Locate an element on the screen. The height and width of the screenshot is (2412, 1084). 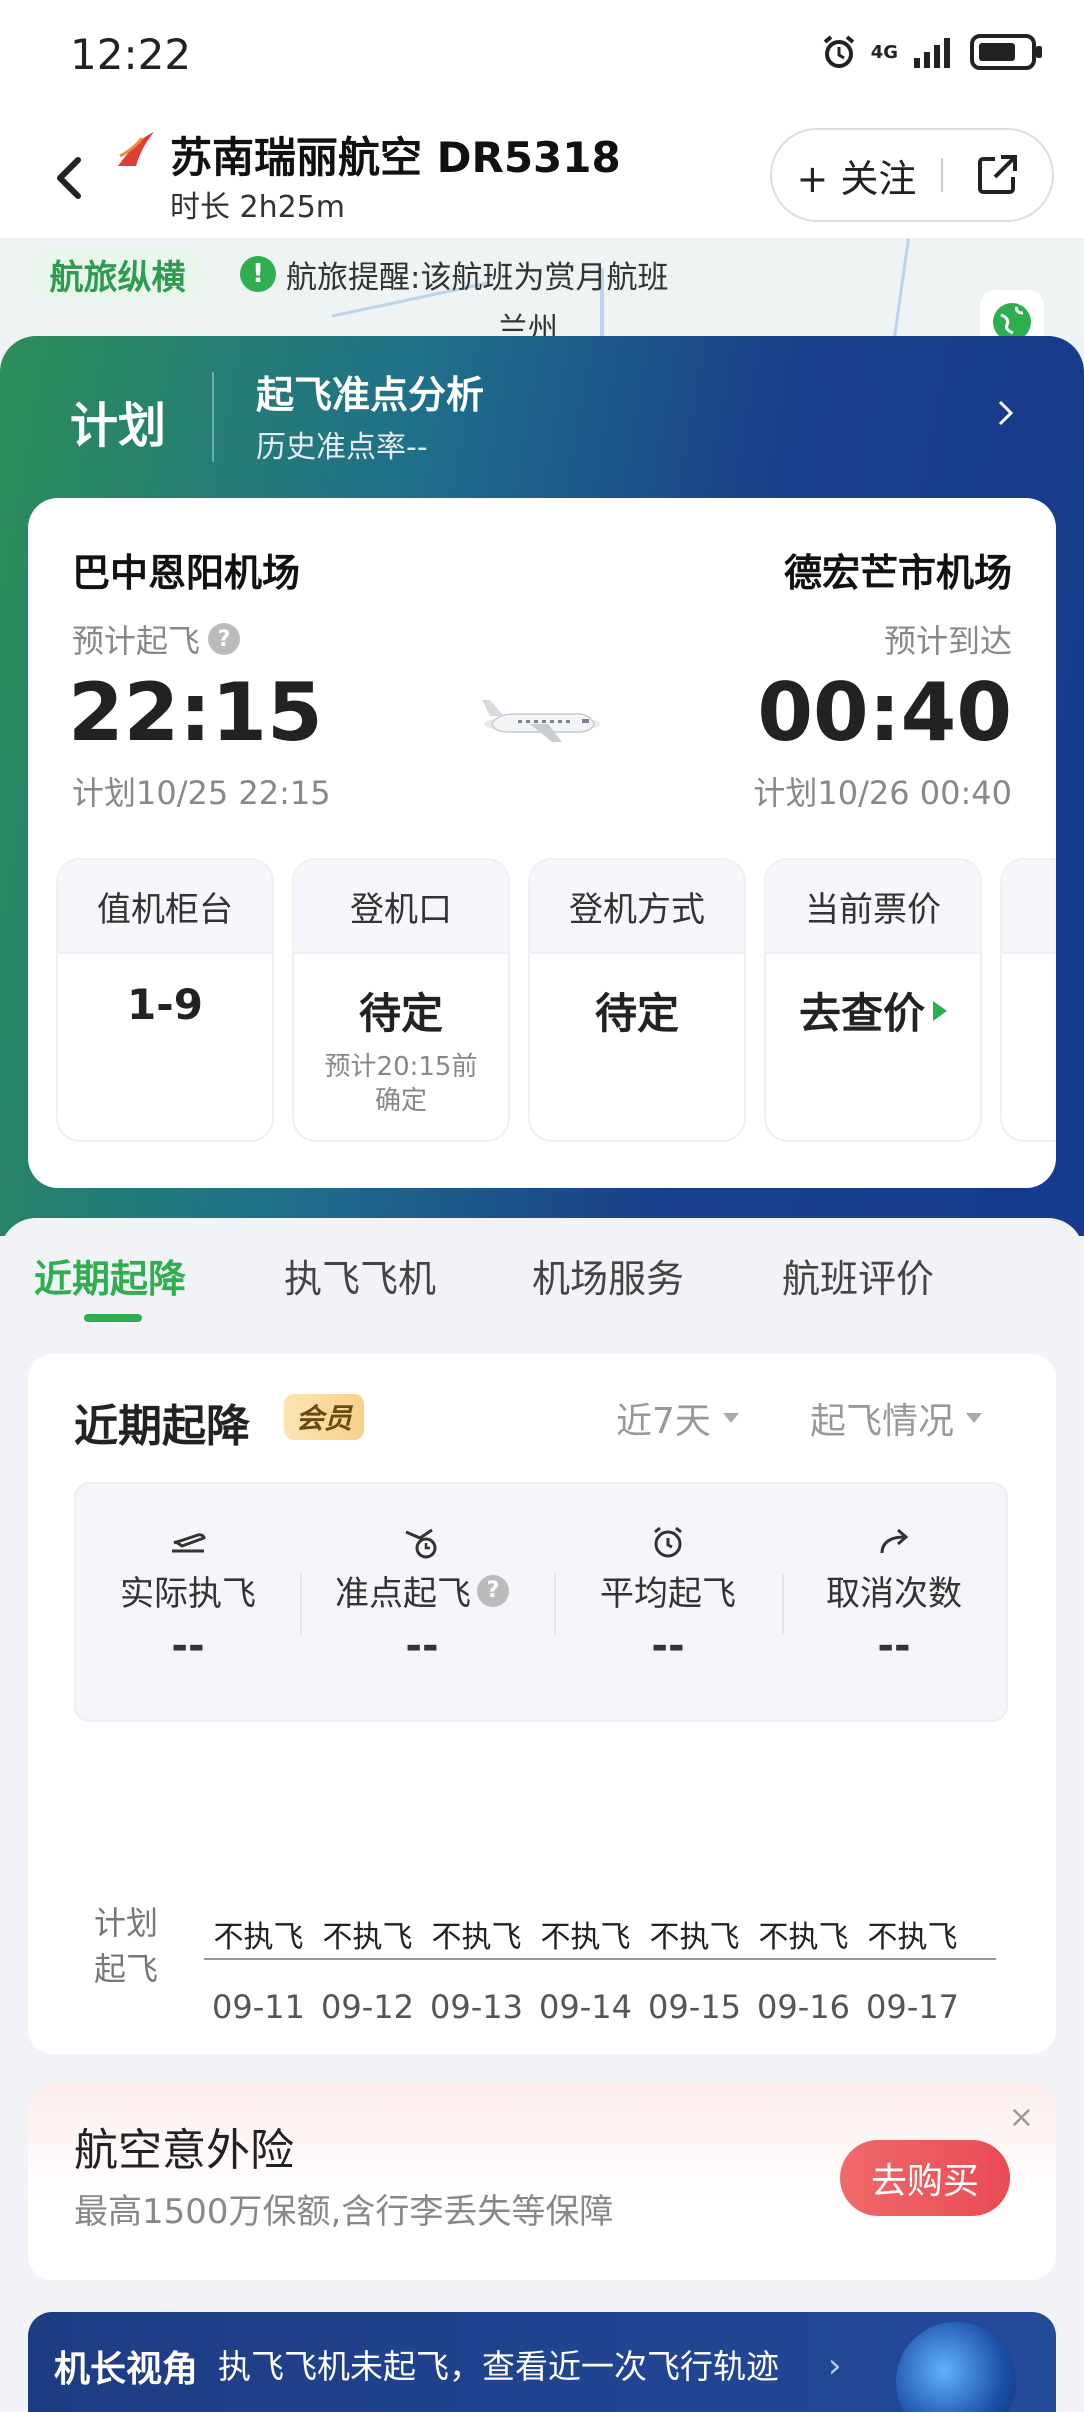
redo-arrow-icon is located at coordinates (894, 1541).